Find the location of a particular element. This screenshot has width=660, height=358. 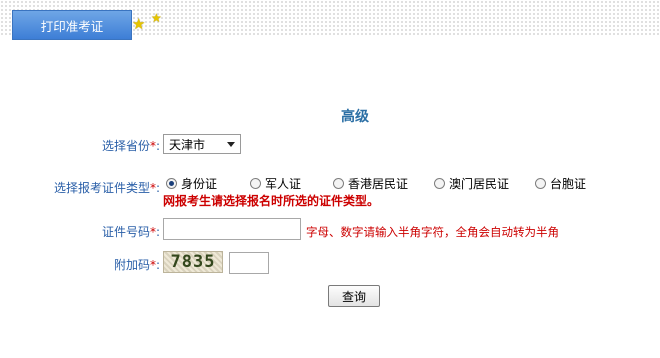

tab-print-admission-ticket: 打印准考证 is located at coordinates (72, 25).